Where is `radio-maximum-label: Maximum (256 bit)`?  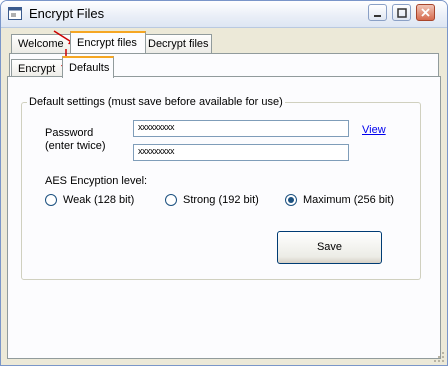 radio-maximum-label: Maximum (256 bit) is located at coordinates (348, 200).